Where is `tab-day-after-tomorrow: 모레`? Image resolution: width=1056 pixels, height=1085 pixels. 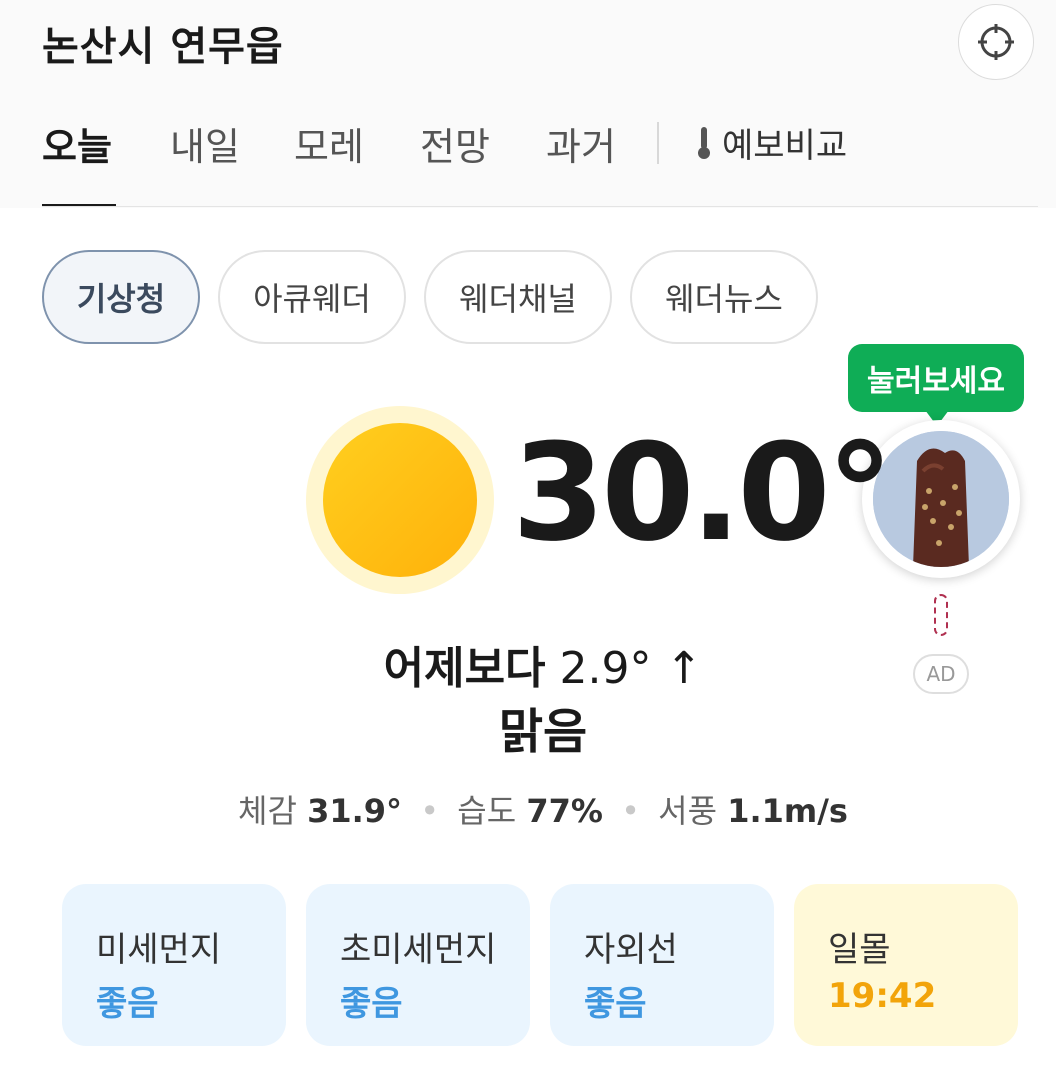 tab-day-after-tomorrow: 모레 is located at coordinates (329, 143).